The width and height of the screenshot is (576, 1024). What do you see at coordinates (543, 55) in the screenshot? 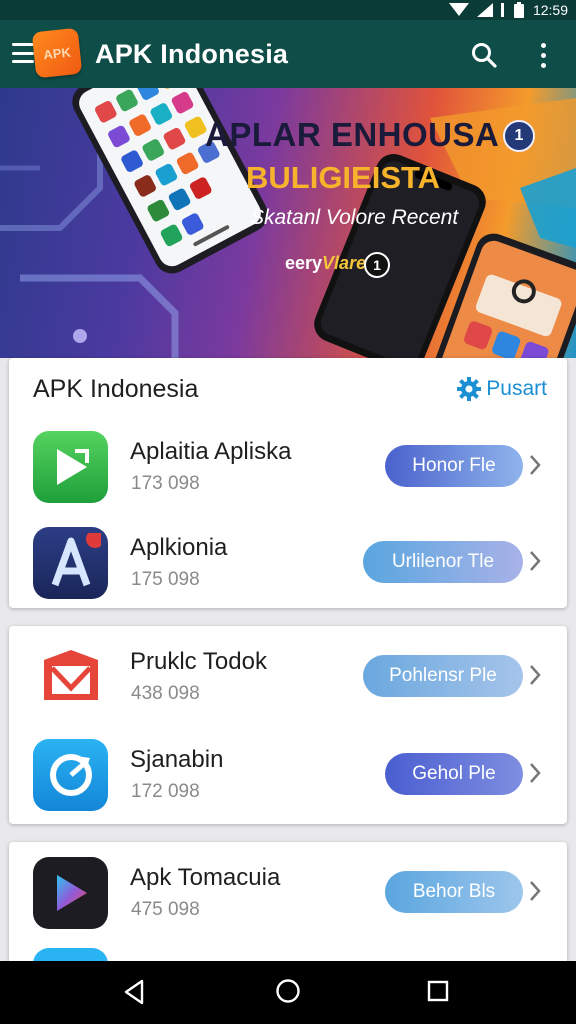
I see `overflow-menu-icon` at bounding box center [543, 55].